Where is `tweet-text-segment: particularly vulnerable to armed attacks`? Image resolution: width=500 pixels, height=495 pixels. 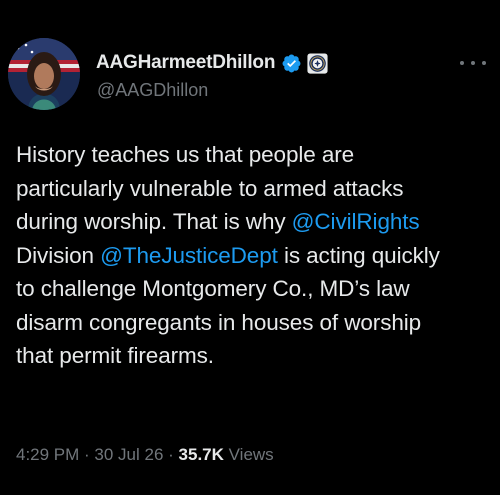
tweet-text-segment: particularly vulnerable to armed attacks is located at coordinates (210, 188).